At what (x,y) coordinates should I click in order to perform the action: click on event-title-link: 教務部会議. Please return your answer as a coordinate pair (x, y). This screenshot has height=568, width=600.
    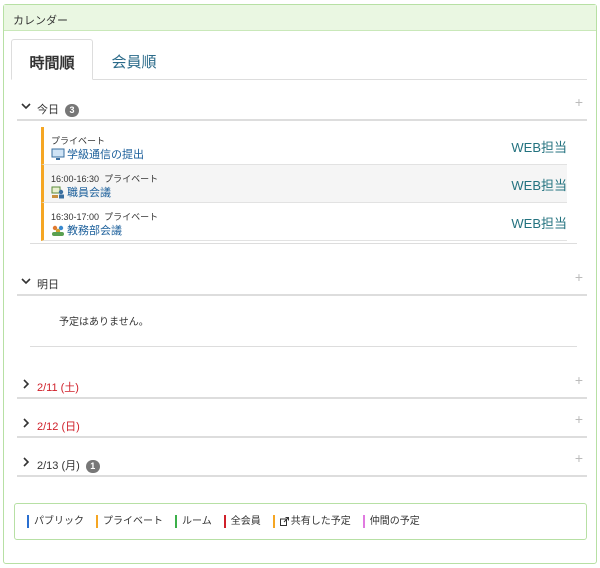
    Looking at the image, I should click on (86, 230).